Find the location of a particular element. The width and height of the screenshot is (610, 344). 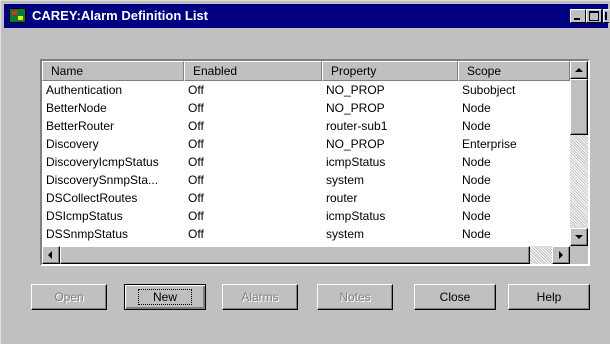

list-header: Name Enabled Property Scope is located at coordinates (306, 71).